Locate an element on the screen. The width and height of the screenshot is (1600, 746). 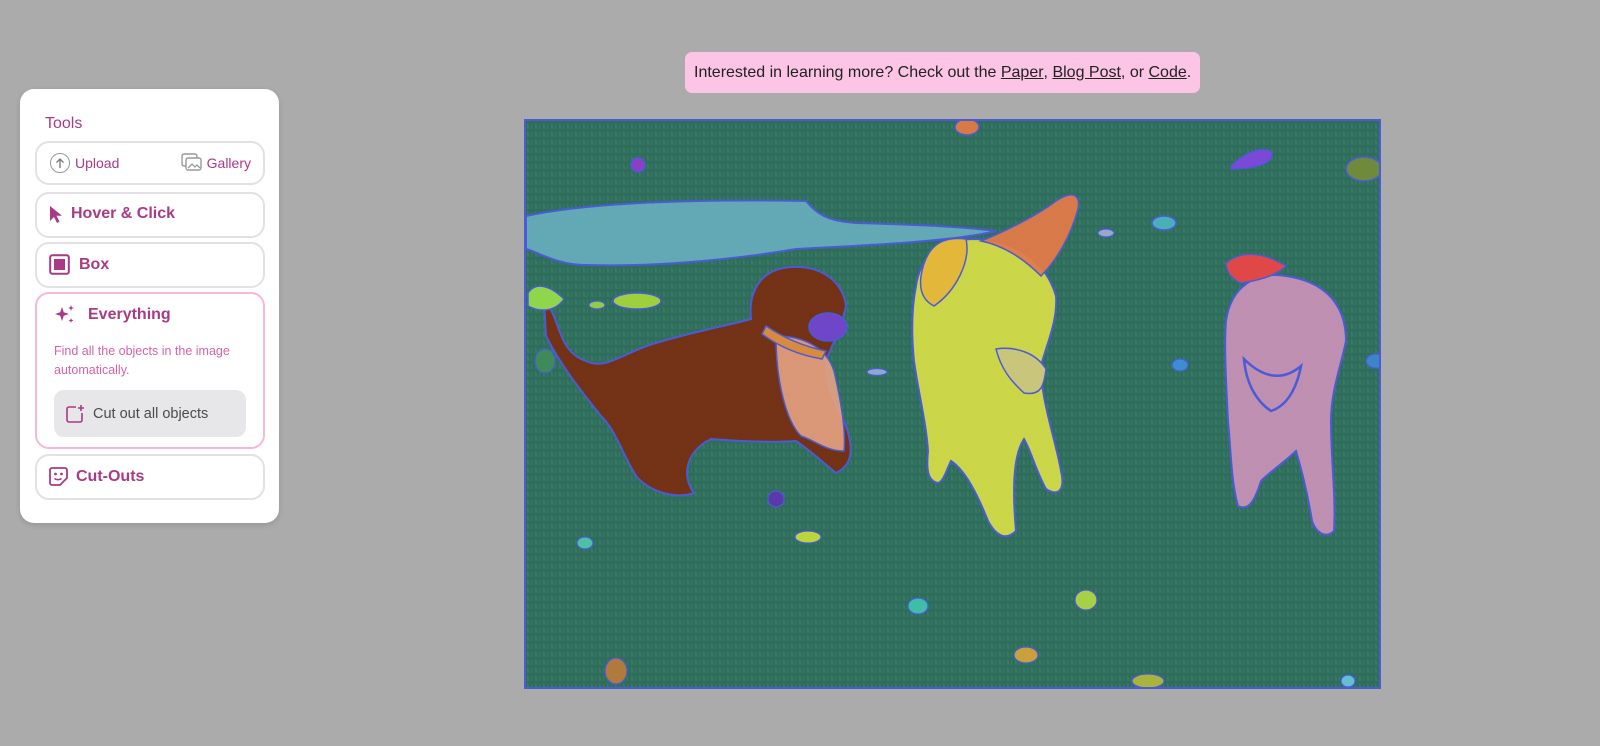
add-cutout-icon is located at coordinates (75, 414).